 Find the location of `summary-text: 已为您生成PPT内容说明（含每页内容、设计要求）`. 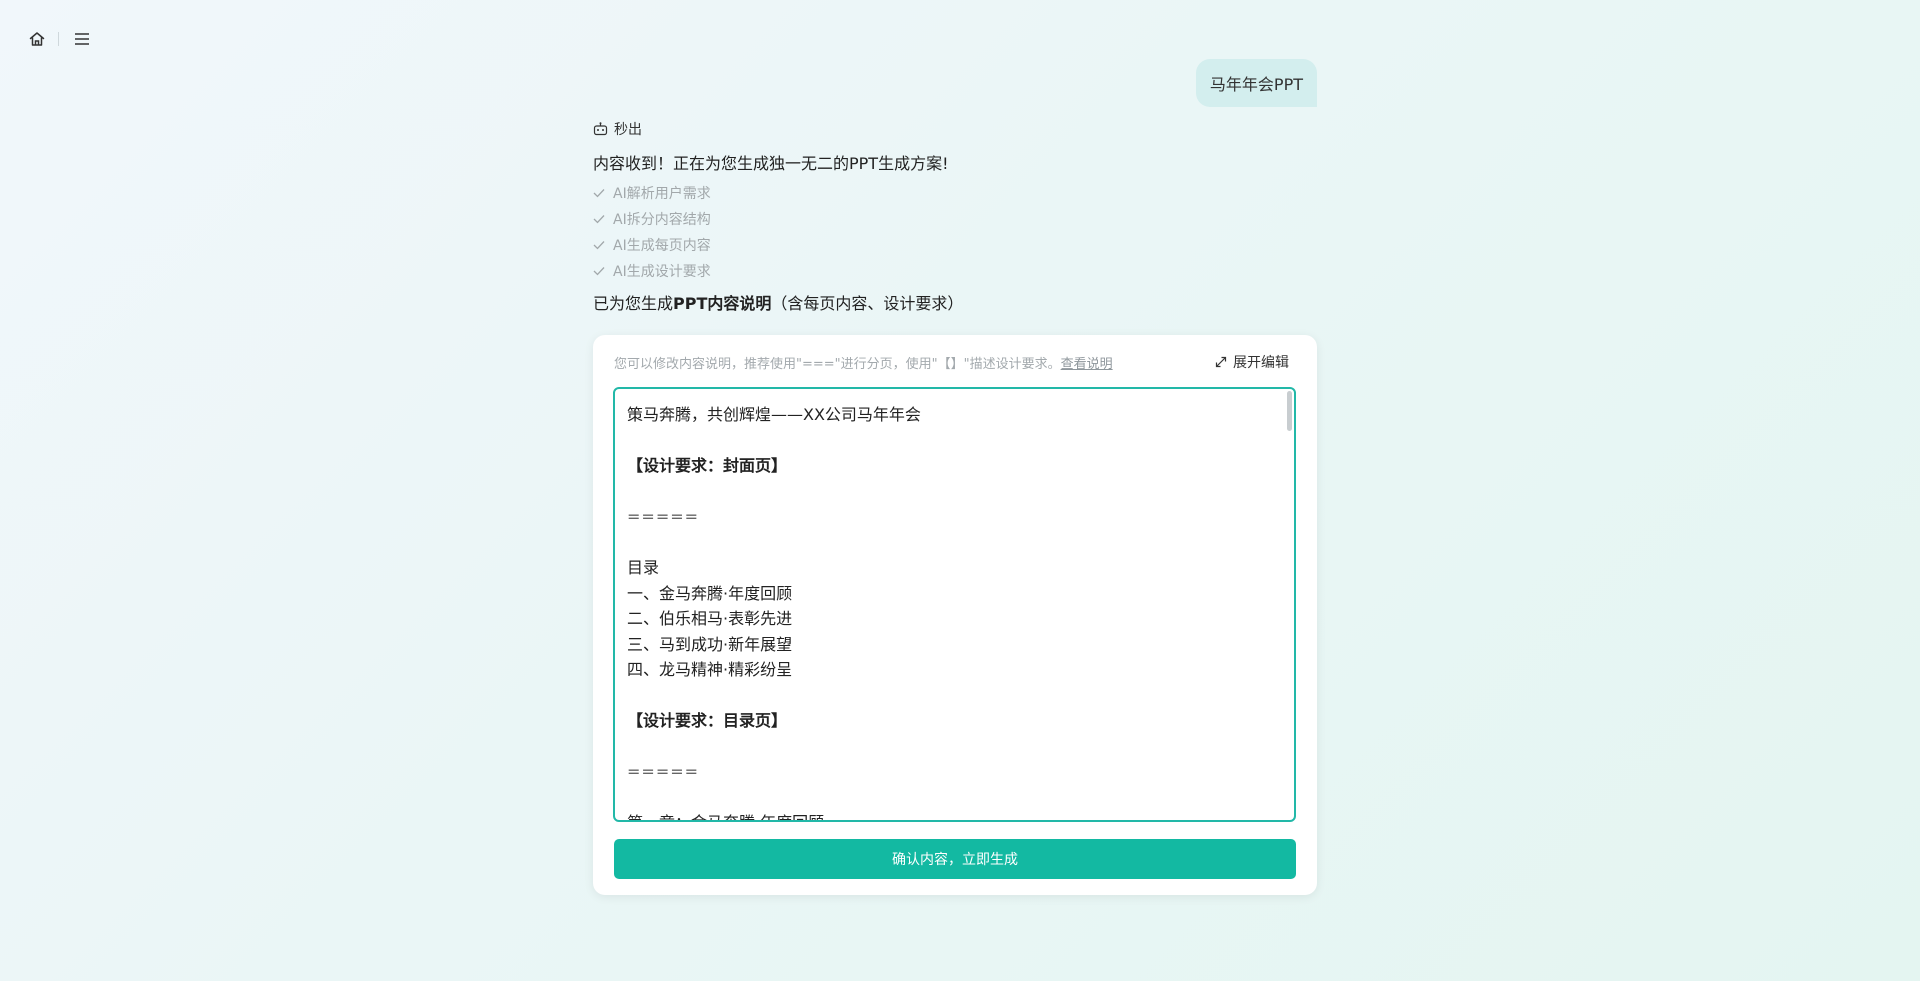

summary-text: 已为您生成PPT内容说明（含每页内容、设计要求） is located at coordinates (955, 302).